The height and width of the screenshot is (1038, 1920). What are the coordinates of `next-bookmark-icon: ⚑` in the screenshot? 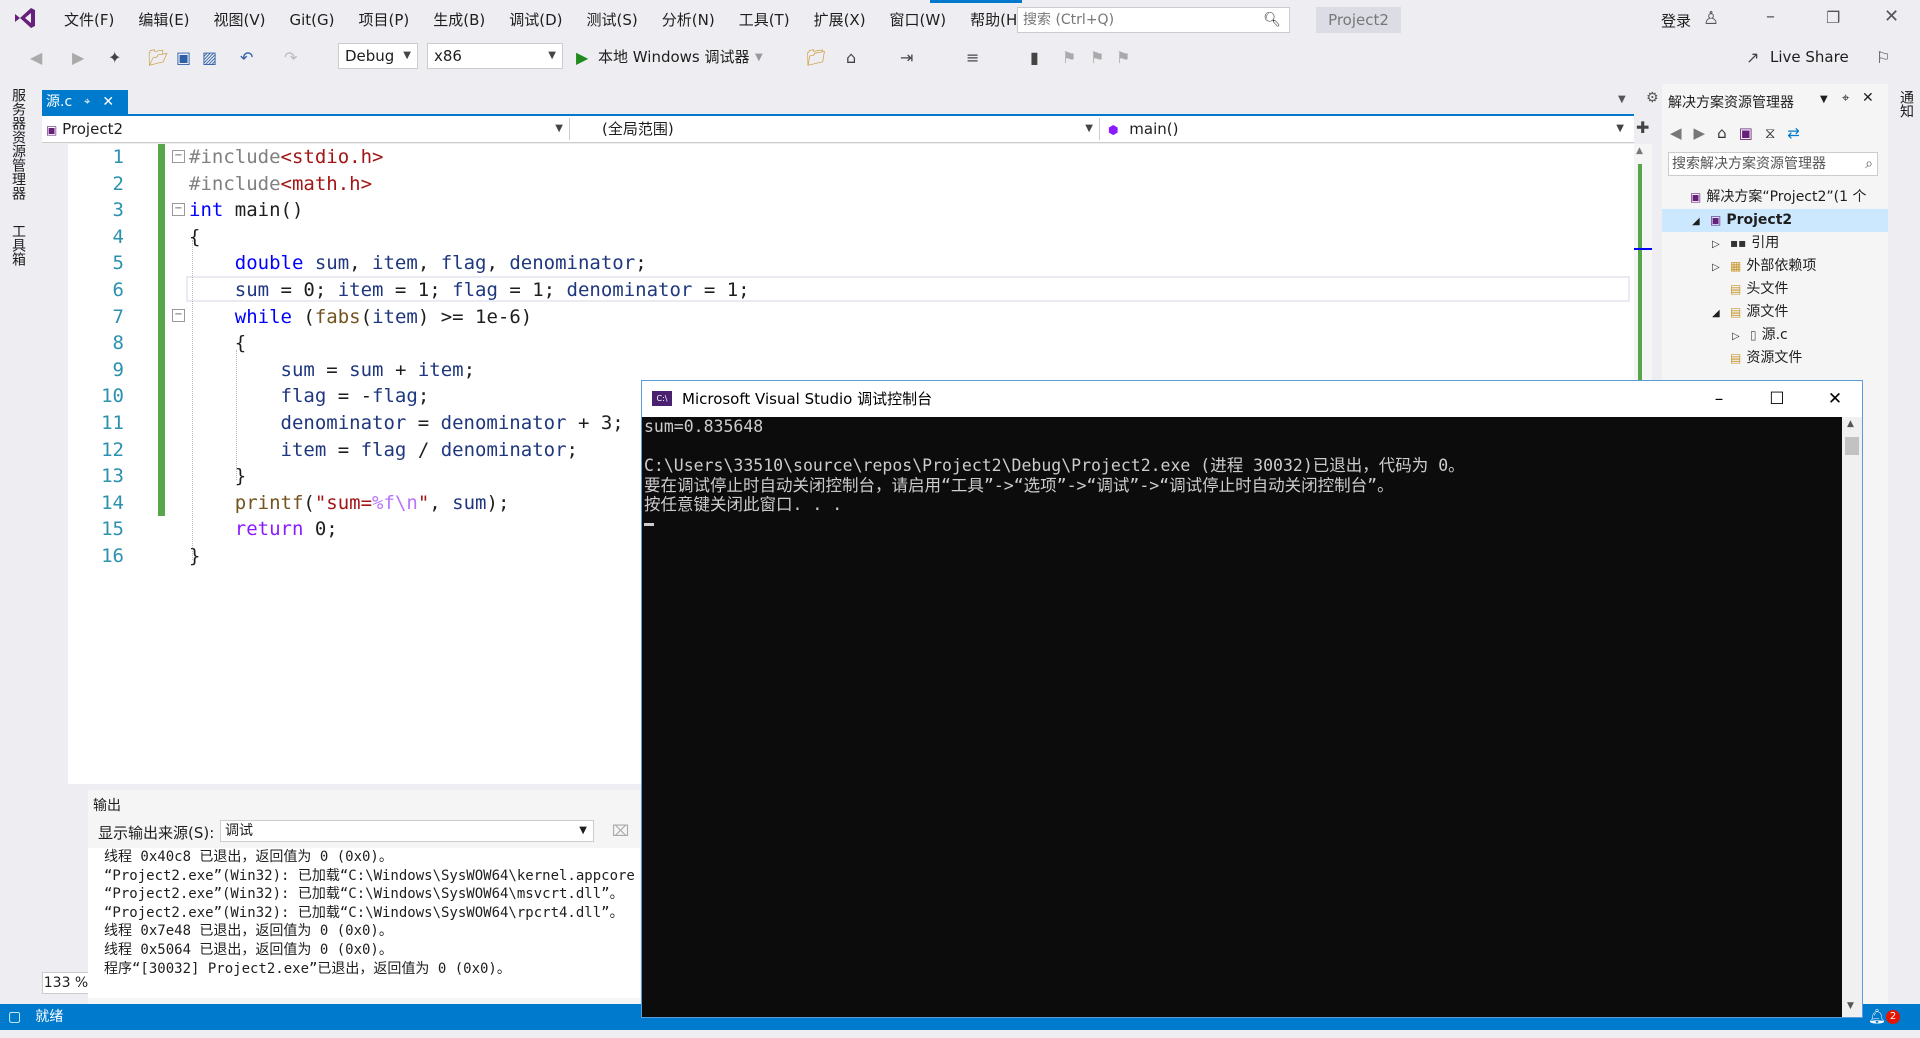 It's located at (1097, 57).